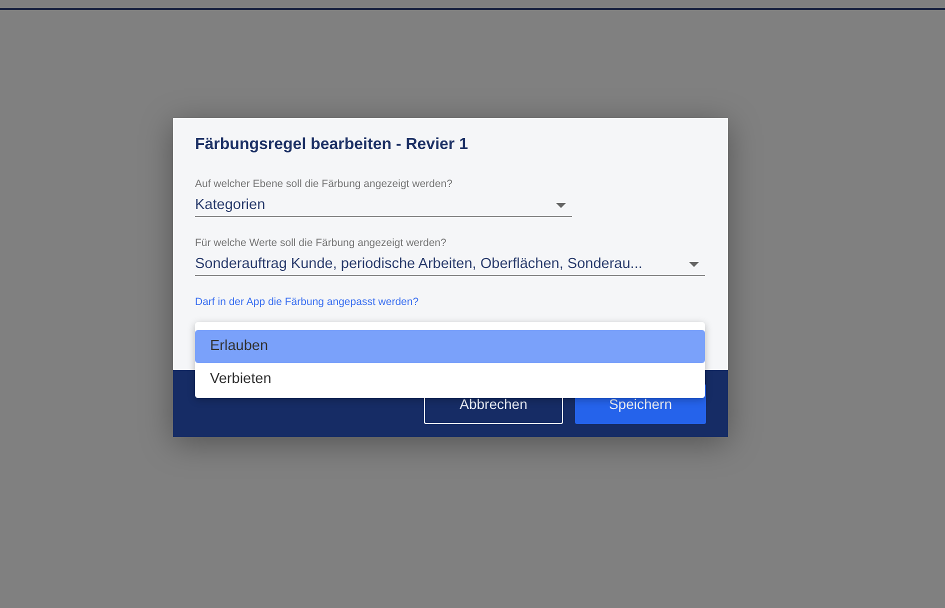 The width and height of the screenshot is (945, 608). Describe the element at coordinates (450, 346) in the screenshot. I see `menu-item: Erlauben` at that location.